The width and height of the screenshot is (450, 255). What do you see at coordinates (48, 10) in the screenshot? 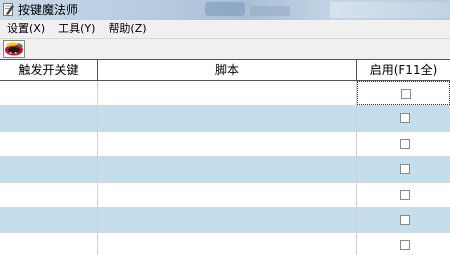
I see `window-title: 按键魔法师` at bounding box center [48, 10].